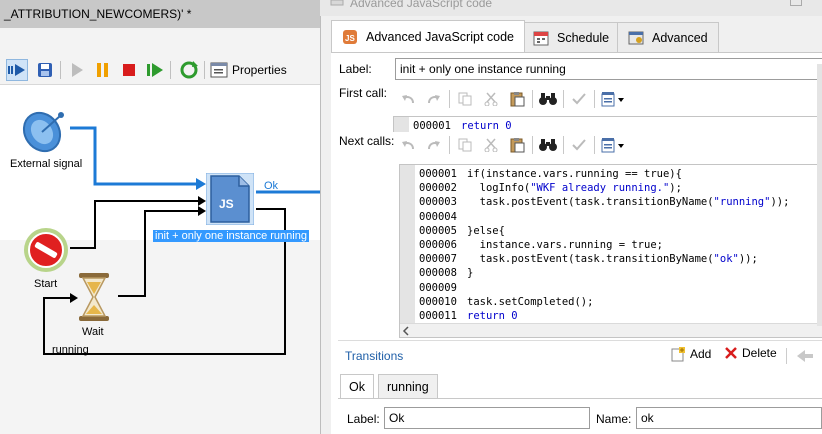 This screenshot has height=434, width=822. What do you see at coordinates (680, 37) in the screenshot?
I see `tab-label: Advanced` at bounding box center [680, 37].